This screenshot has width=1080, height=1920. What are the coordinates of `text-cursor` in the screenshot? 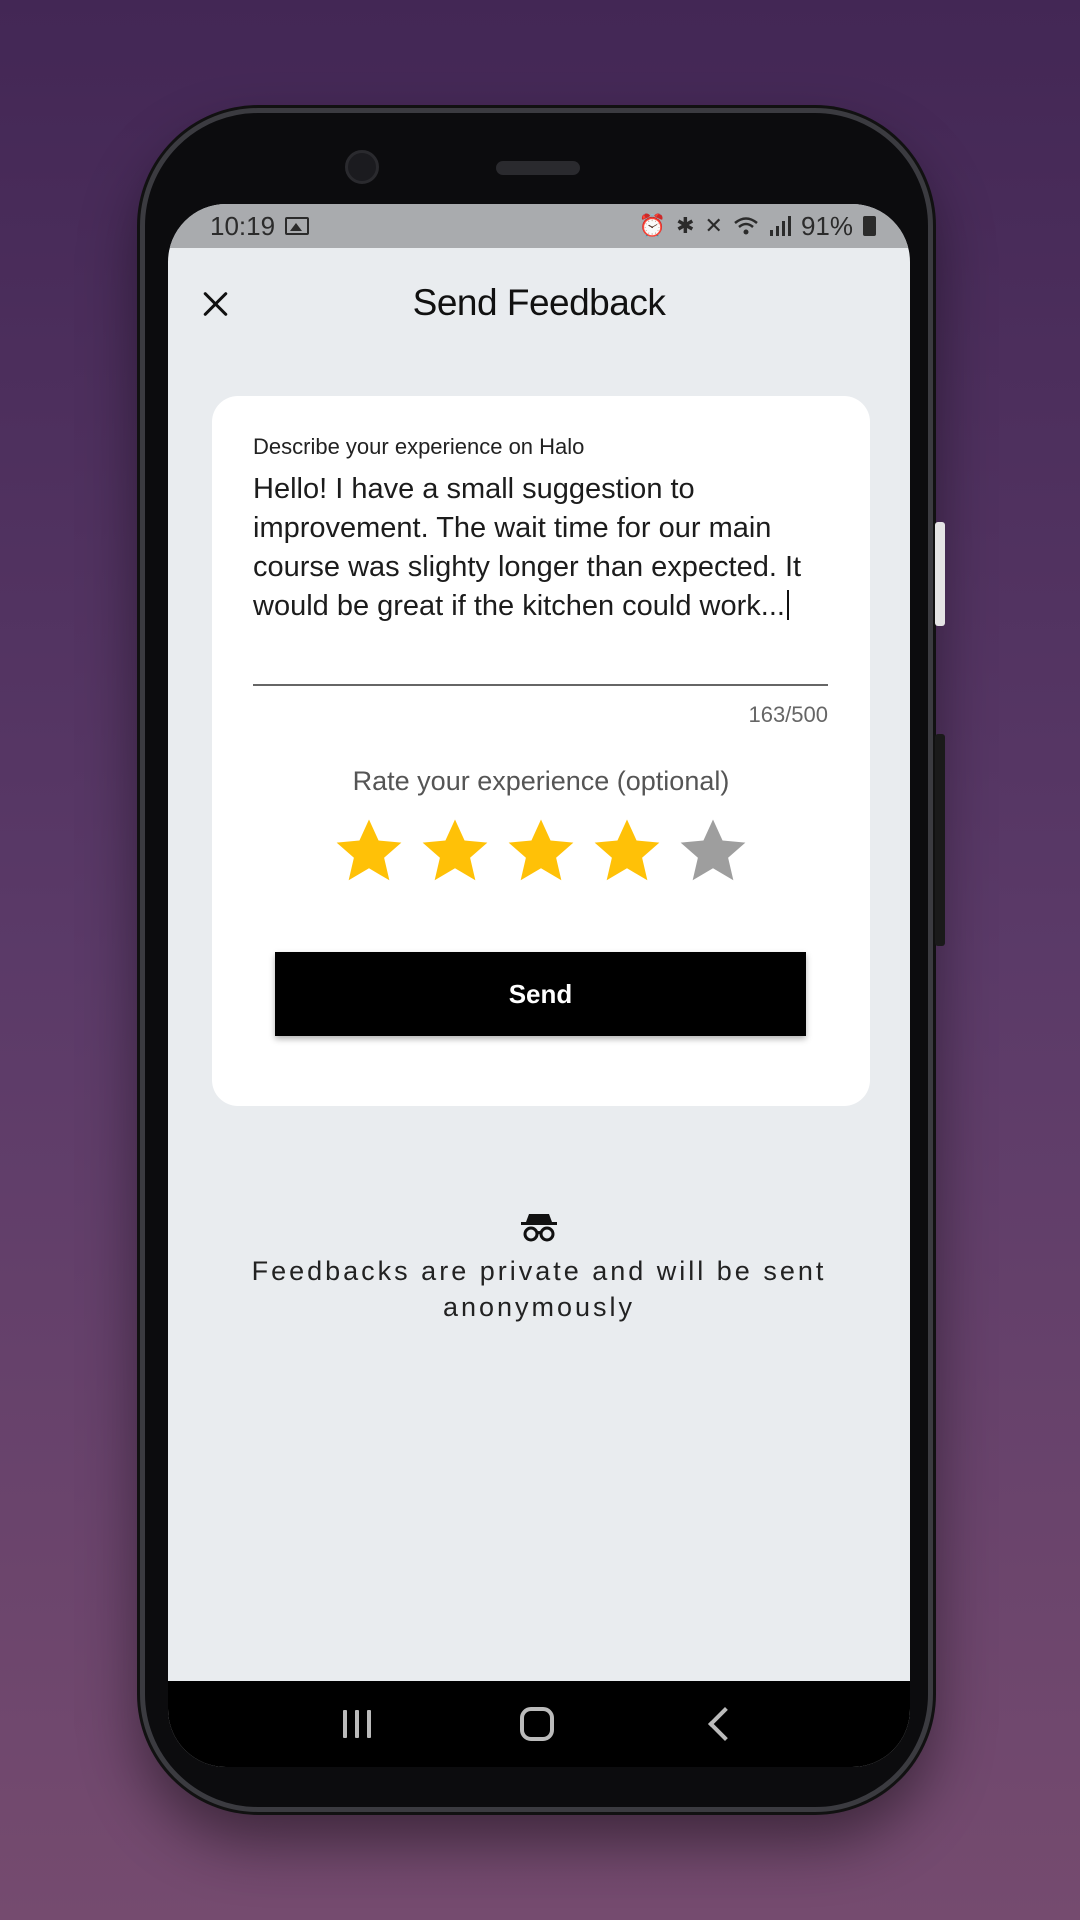 It's located at (787, 605).